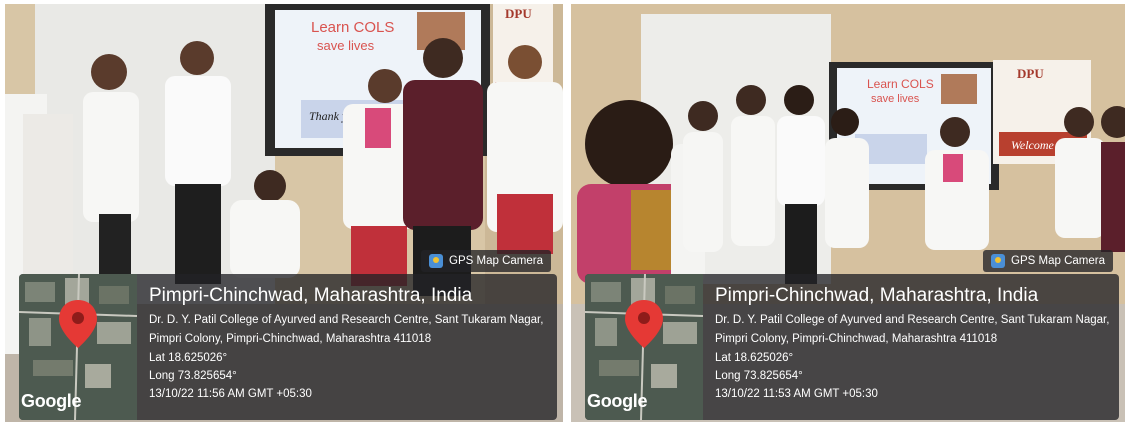 The height and width of the screenshot is (426, 1128). I want to click on location-timestamp: 13/10/22 11:56 AM GMT +05:30, so click(230, 394).